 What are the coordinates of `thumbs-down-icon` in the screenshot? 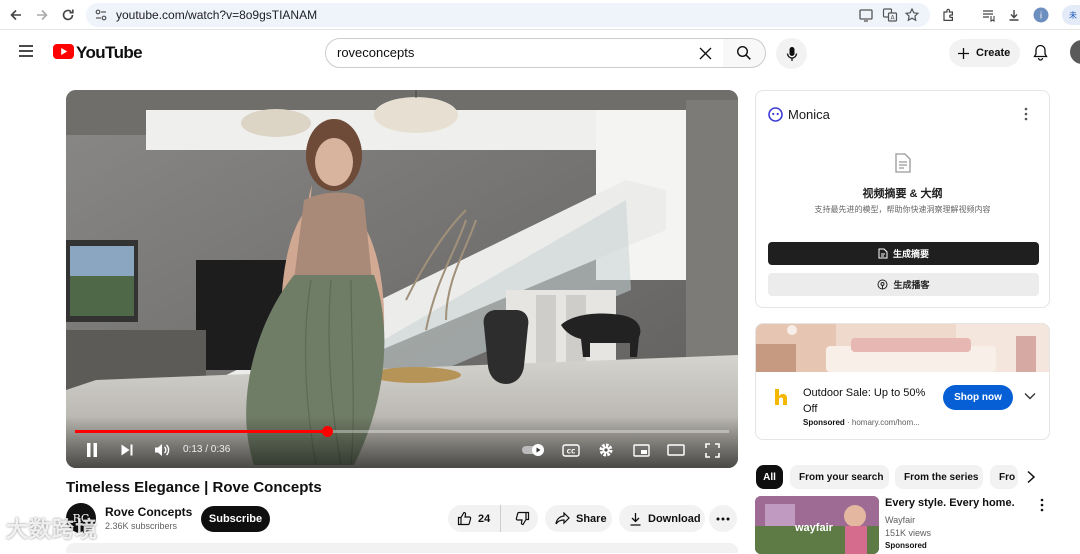 It's located at (522, 518).